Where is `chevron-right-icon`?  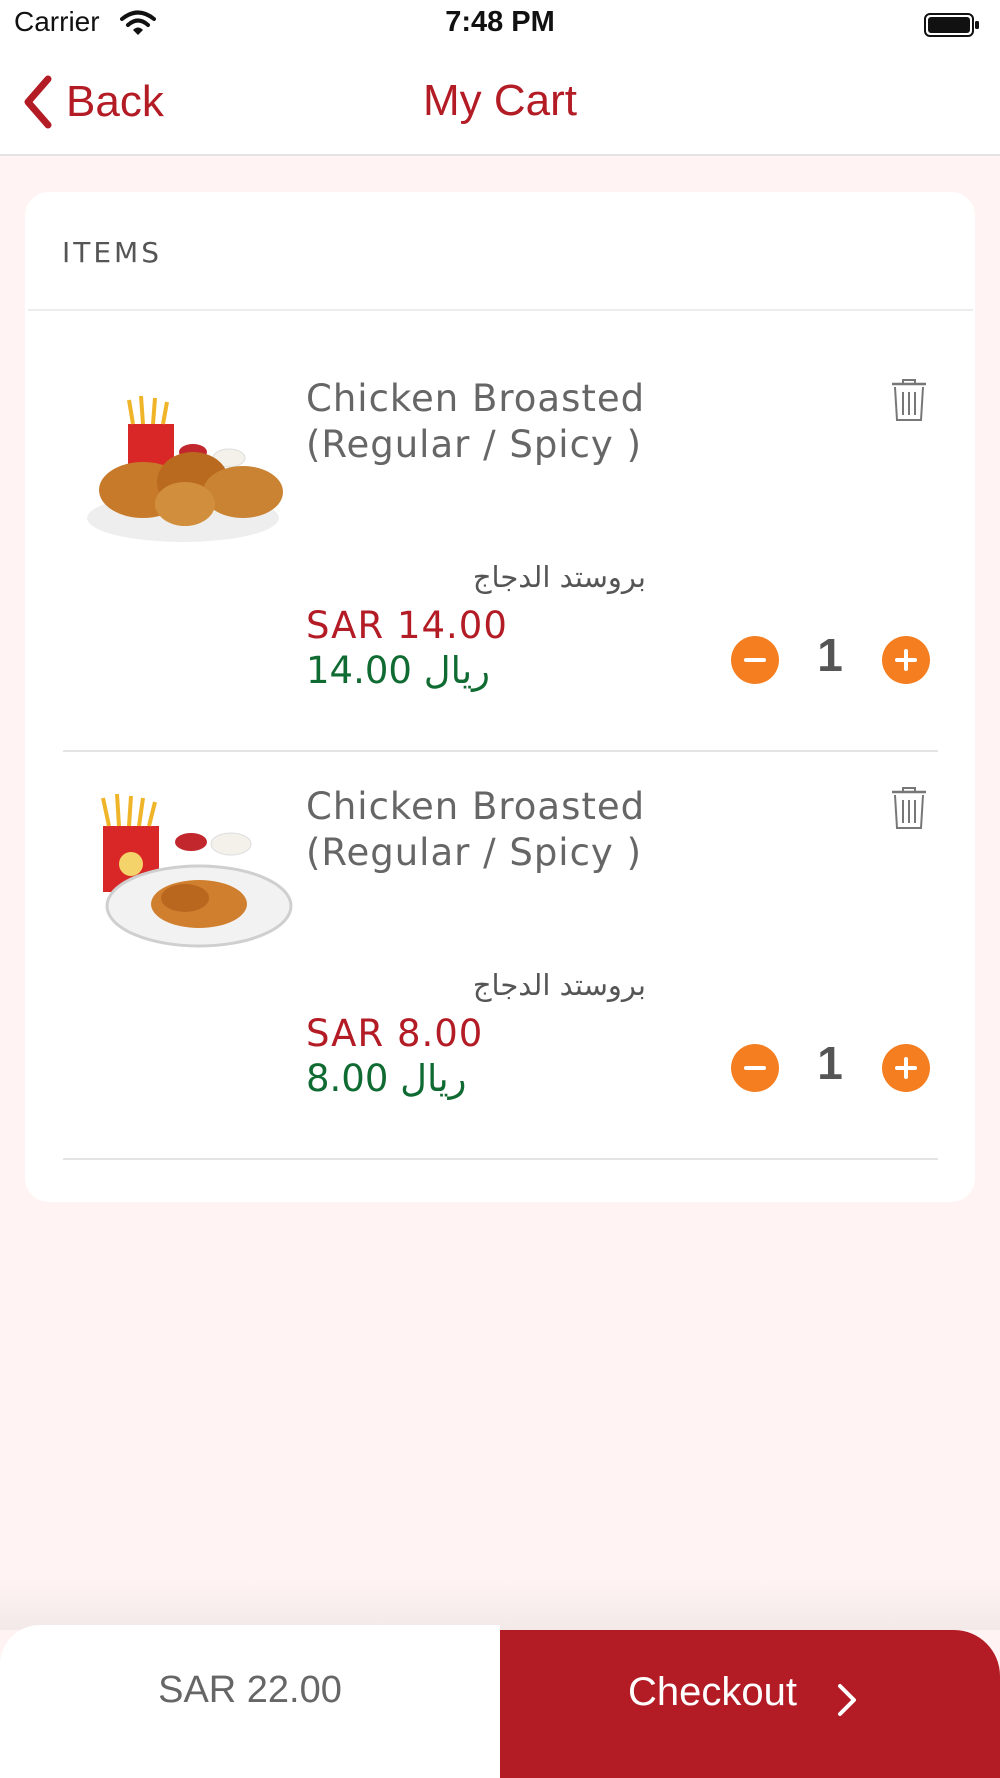 chevron-right-icon is located at coordinates (847, 1700).